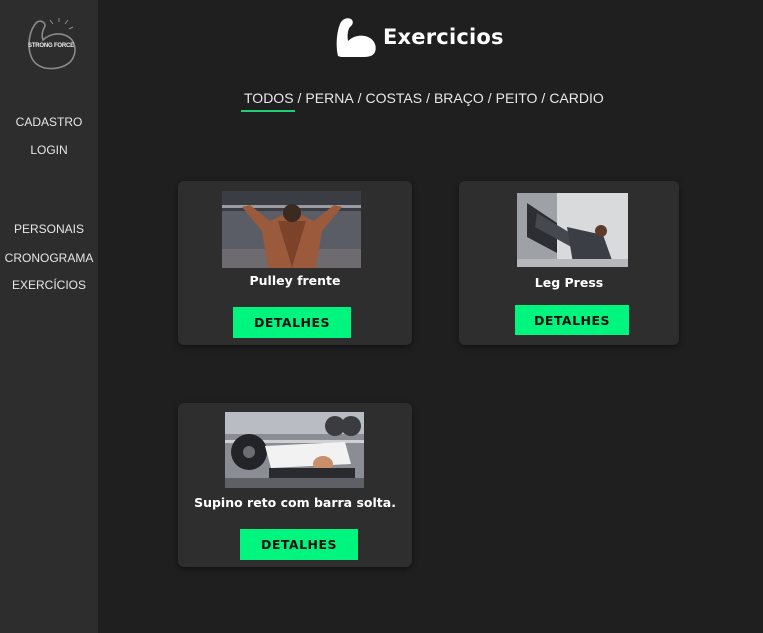  I want to click on nav-cronograma: CRONOGRAMA, so click(49, 258).